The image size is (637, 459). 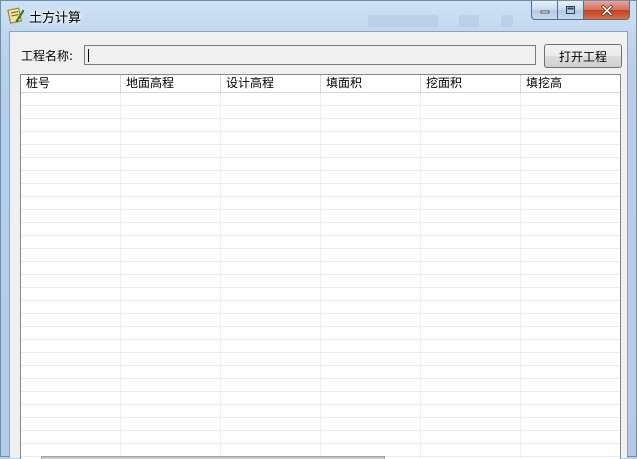 I want to click on column-header-station: 桩号, so click(x=71, y=83).